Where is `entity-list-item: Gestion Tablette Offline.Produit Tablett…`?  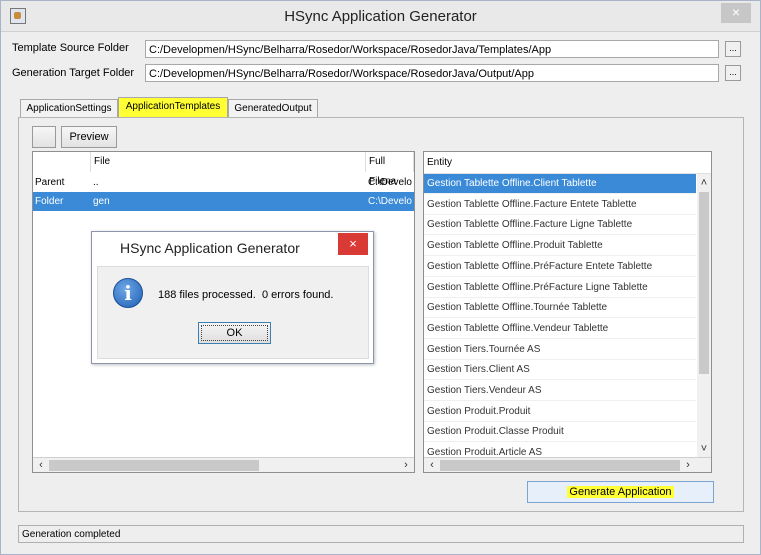 entity-list-item: Gestion Tablette Offline.Produit Tablett… is located at coordinates (560, 246).